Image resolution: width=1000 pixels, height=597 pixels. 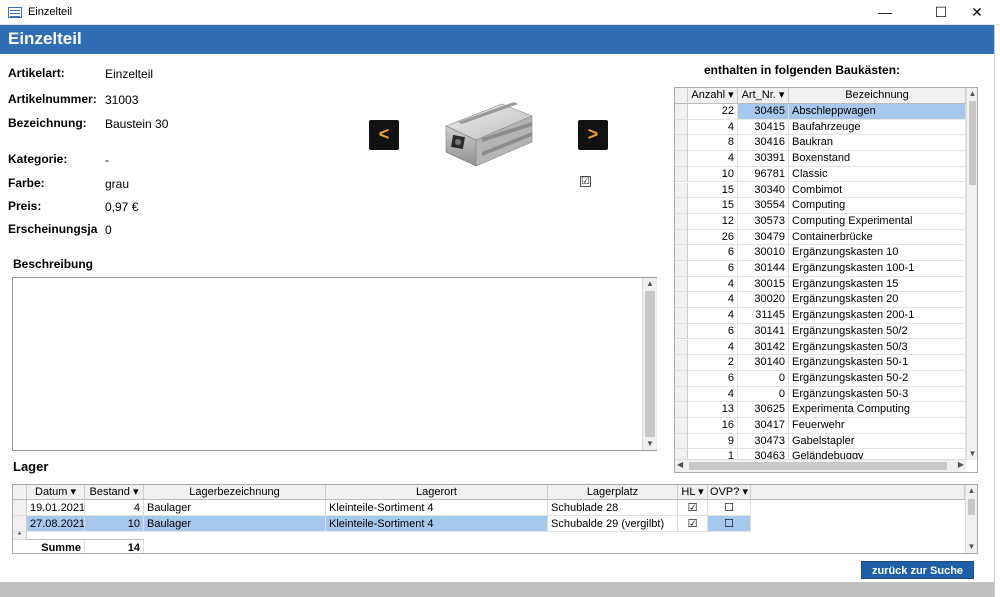 What do you see at coordinates (763, 331) in the screenshot?
I see `cell-art-nr: 30141` at bounding box center [763, 331].